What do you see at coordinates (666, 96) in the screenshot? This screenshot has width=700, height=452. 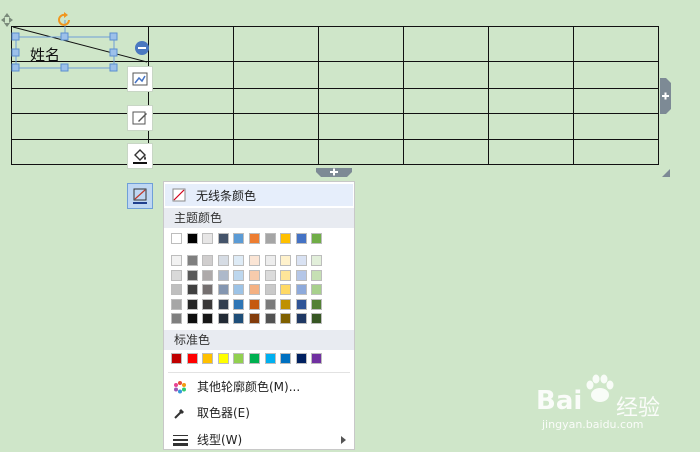 I see `add-column-handle` at bounding box center [666, 96].